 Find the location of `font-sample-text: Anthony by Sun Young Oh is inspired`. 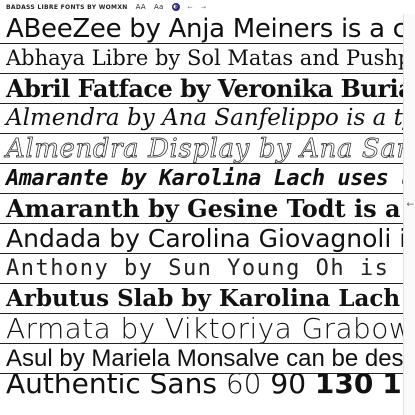

font-sample-text: Anthony by Sun Young Oh is inspired is located at coordinates (204, 268).